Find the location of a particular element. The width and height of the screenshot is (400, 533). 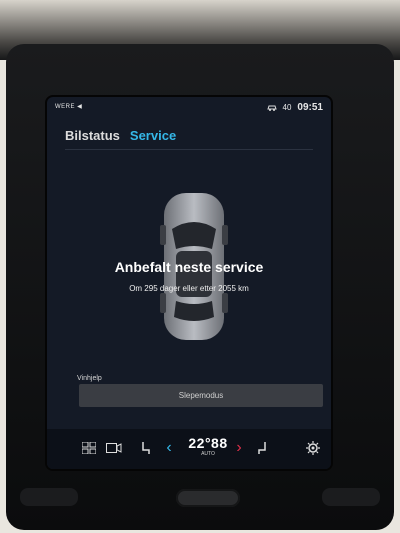

service-headline: Anbefalt neste service is located at coordinates (189, 267).